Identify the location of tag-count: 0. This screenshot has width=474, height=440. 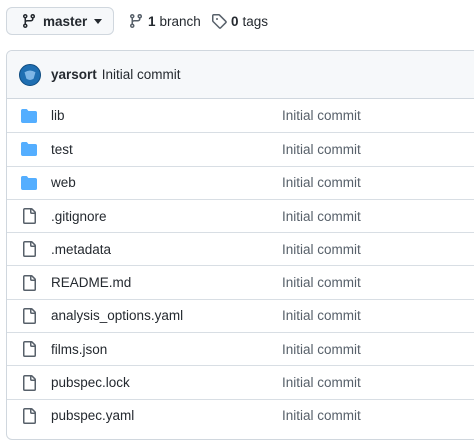
(235, 21).